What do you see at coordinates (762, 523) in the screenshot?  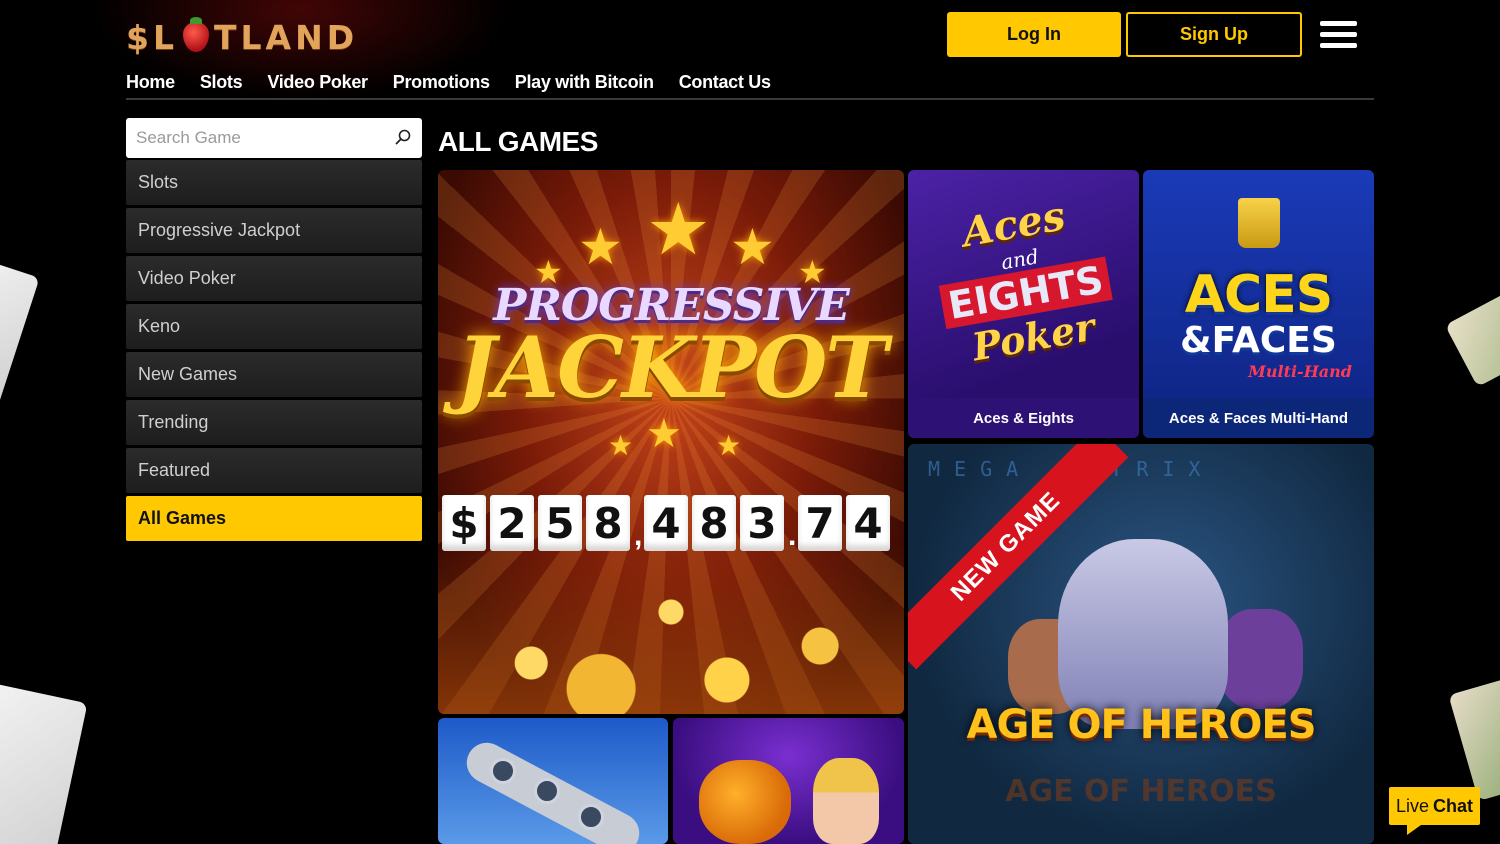 I see `jackpot-digit: 3` at bounding box center [762, 523].